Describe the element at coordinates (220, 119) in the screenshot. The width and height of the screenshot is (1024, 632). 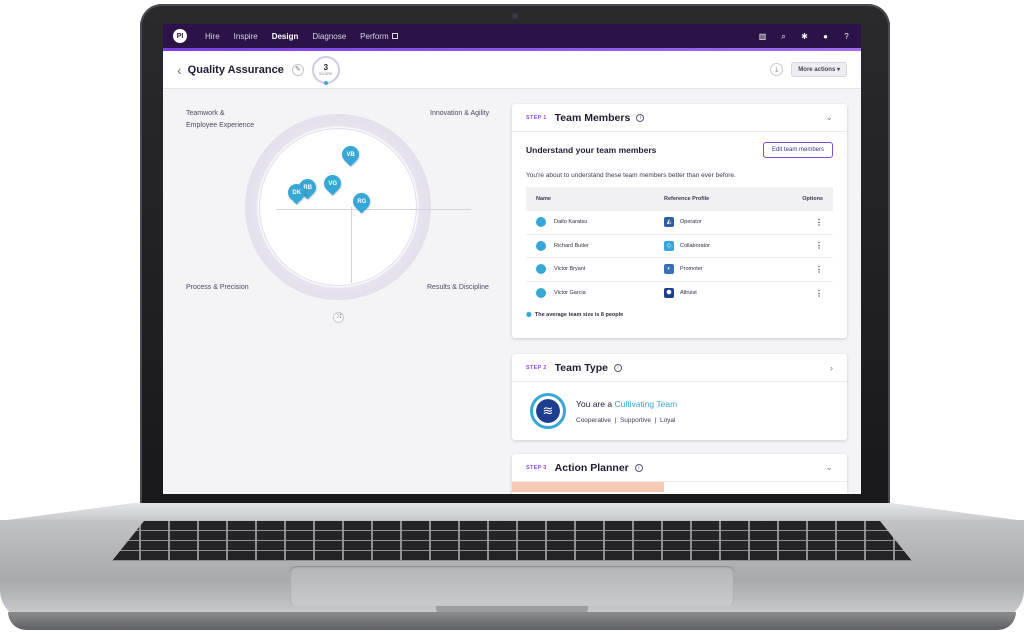
I see `quadrant-top-left: Teamwork & Employee Experience` at that location.